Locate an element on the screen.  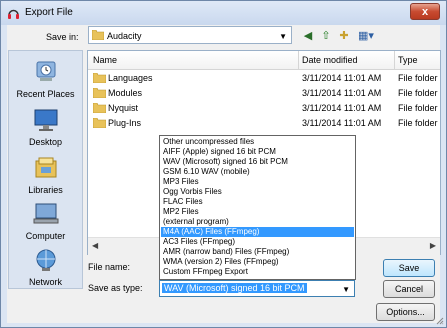
option-item: FLAC Files is located at coordinates (257, 202).